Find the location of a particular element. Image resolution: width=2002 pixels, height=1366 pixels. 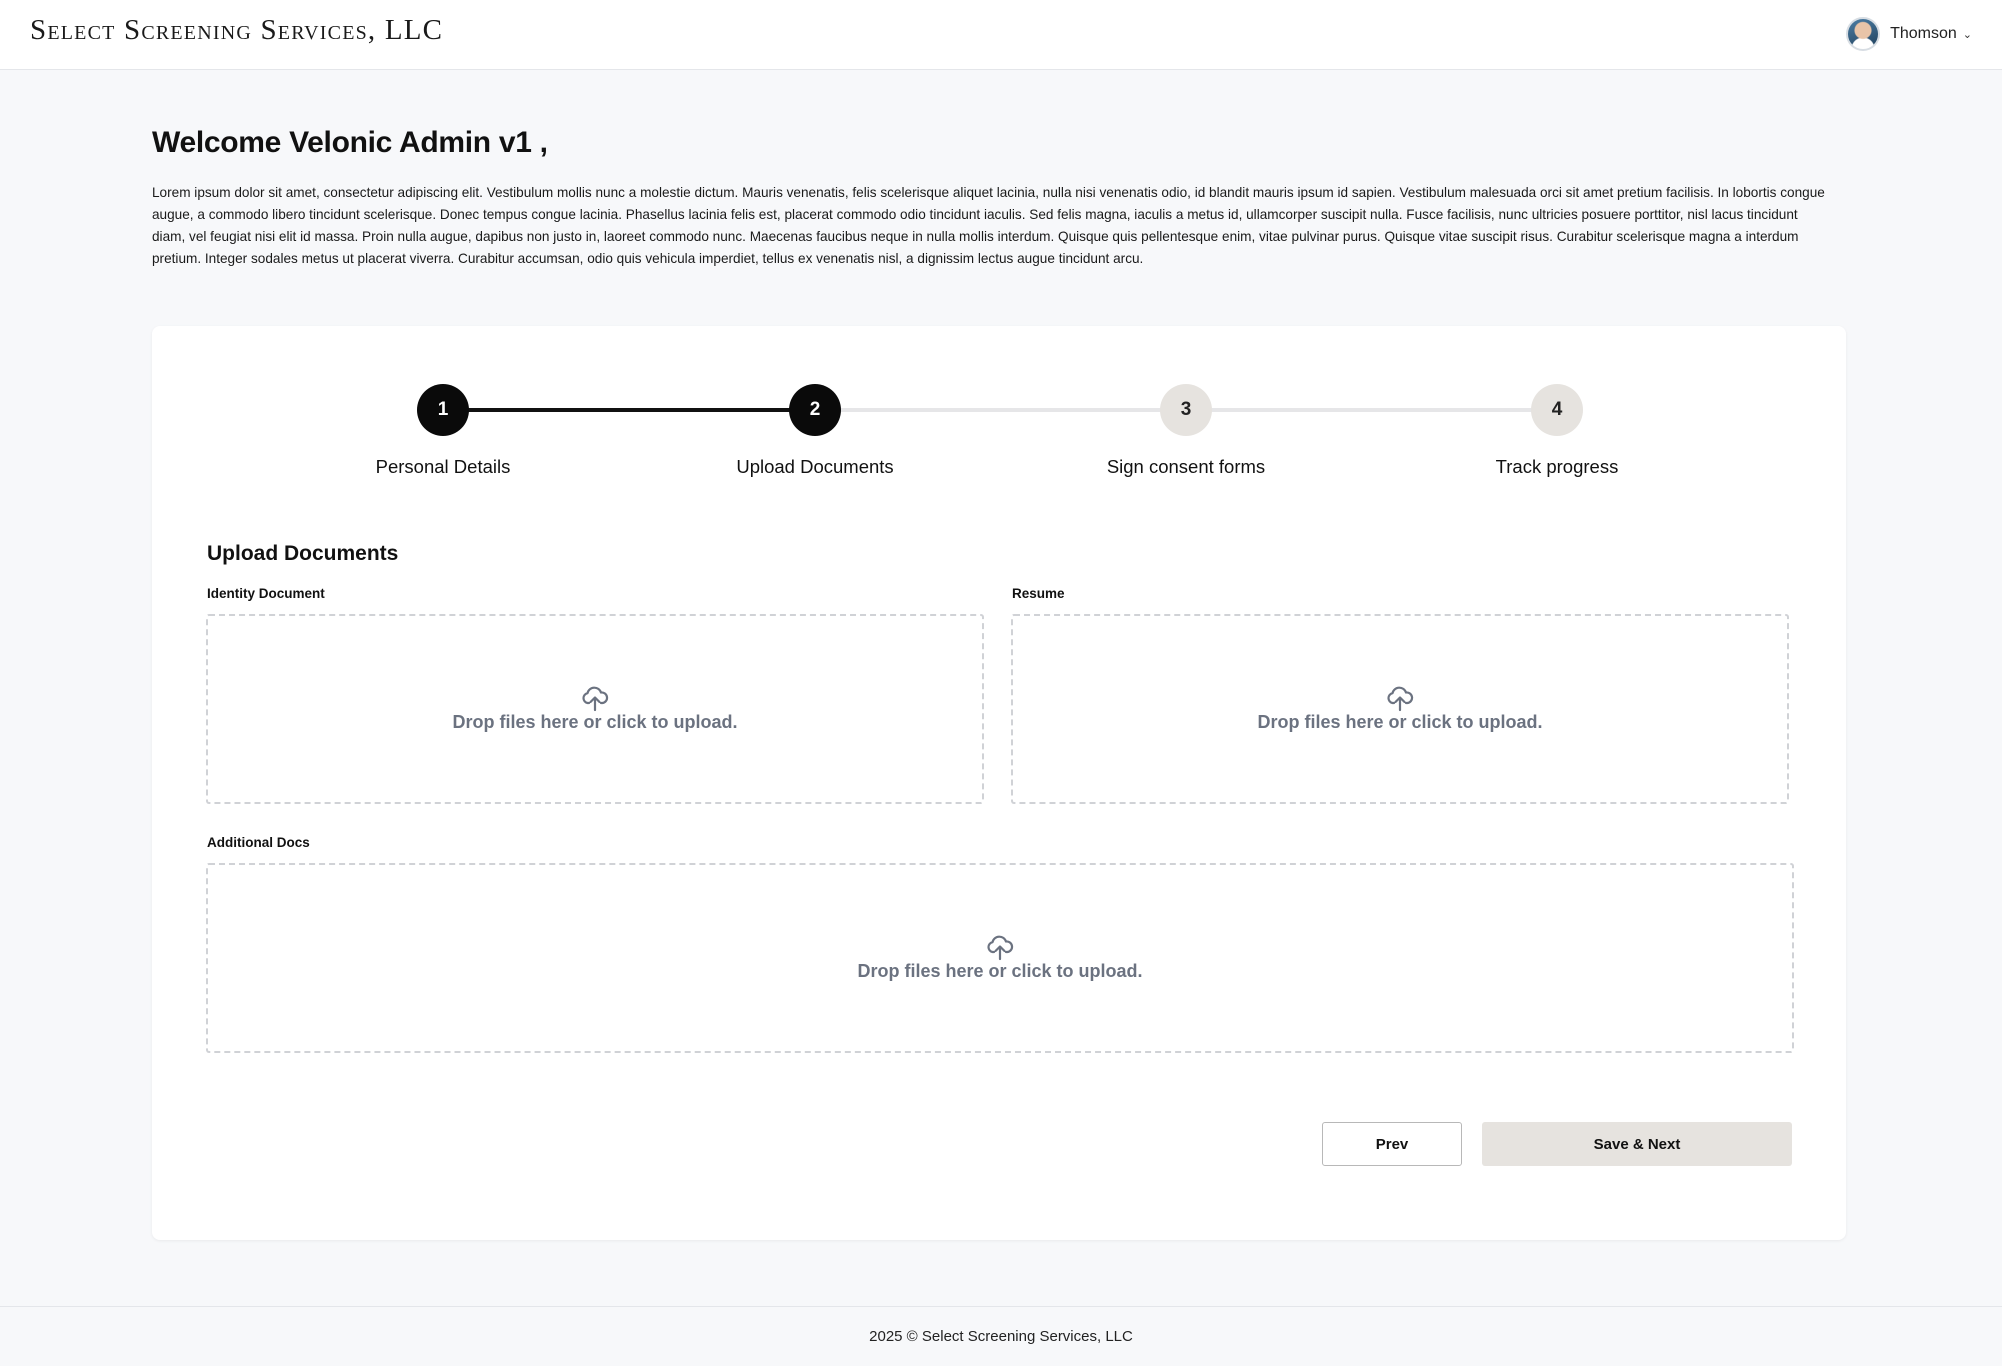

additional-docs-dropzone: Drop files here or click to upload. is located at coordinates (1000, 958).